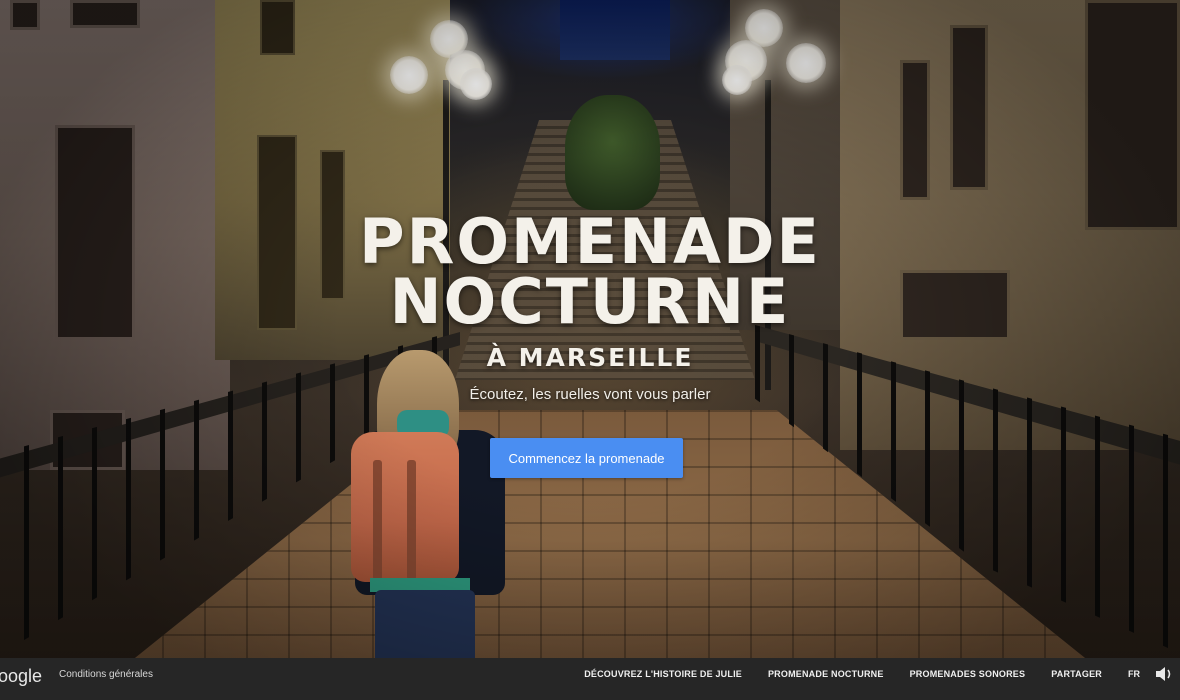  I want to click on language-selector: FR, so click(1134, 674).